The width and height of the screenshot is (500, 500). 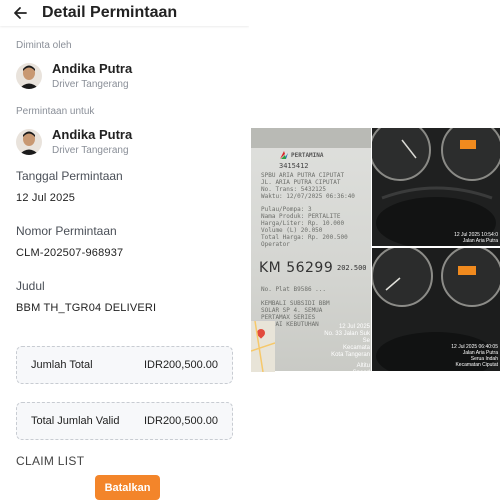 I want to click on requester-card: Andika Putra Driver Tangerang, so click(x=124, y=75).